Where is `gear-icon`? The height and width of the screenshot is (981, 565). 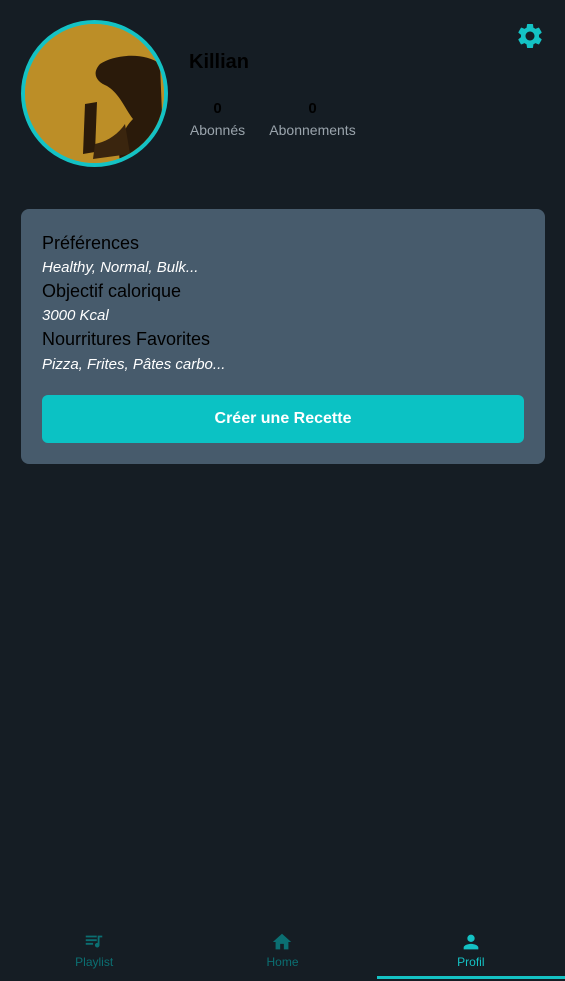 gear-icon is located at coordinates (530, 35).